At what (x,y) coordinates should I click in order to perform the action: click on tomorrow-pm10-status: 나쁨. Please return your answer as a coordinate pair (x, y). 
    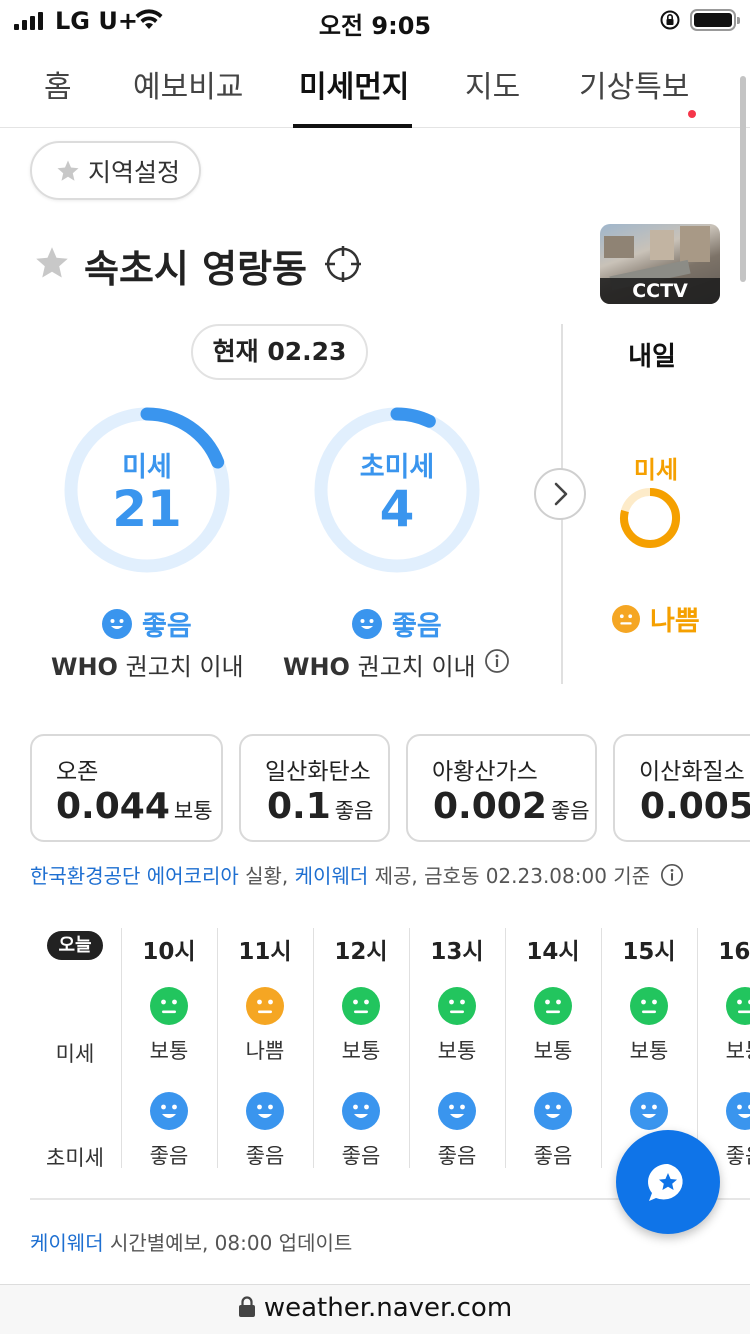
    Looking at the image, I should click on (656, 618).